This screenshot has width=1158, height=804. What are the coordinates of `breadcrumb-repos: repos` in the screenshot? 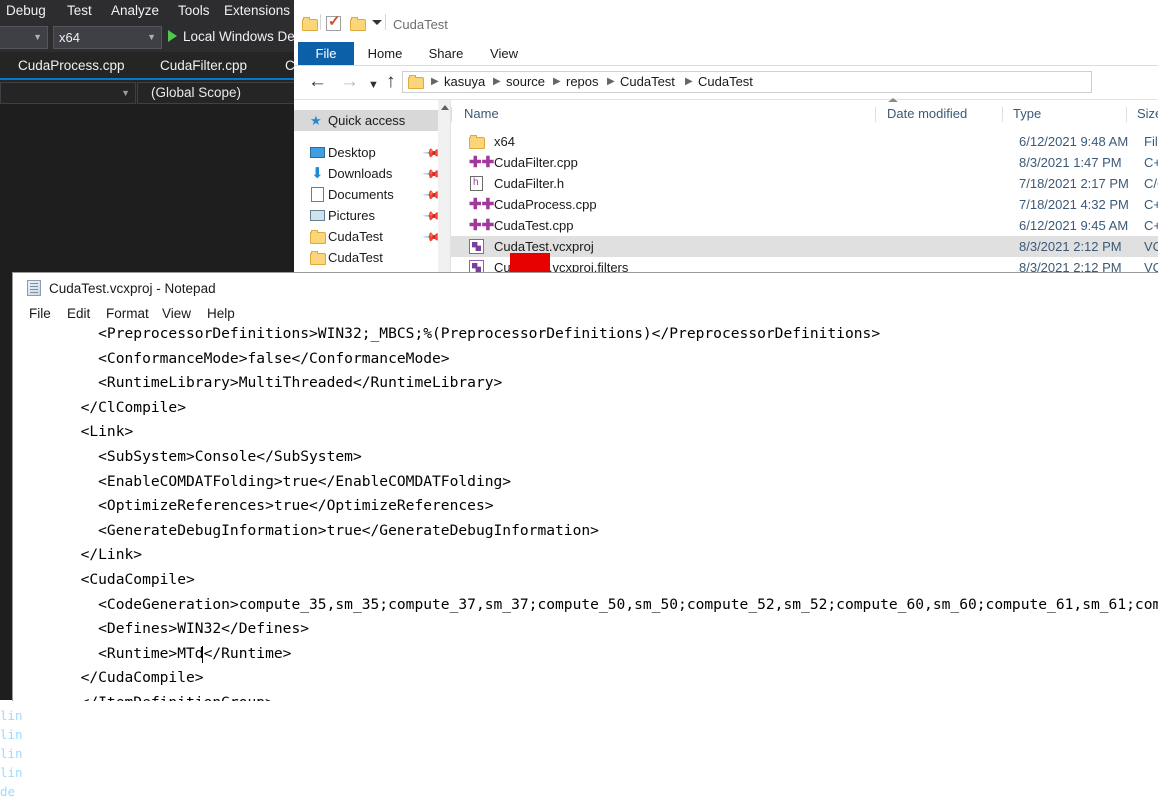 It's located at (582, 82).